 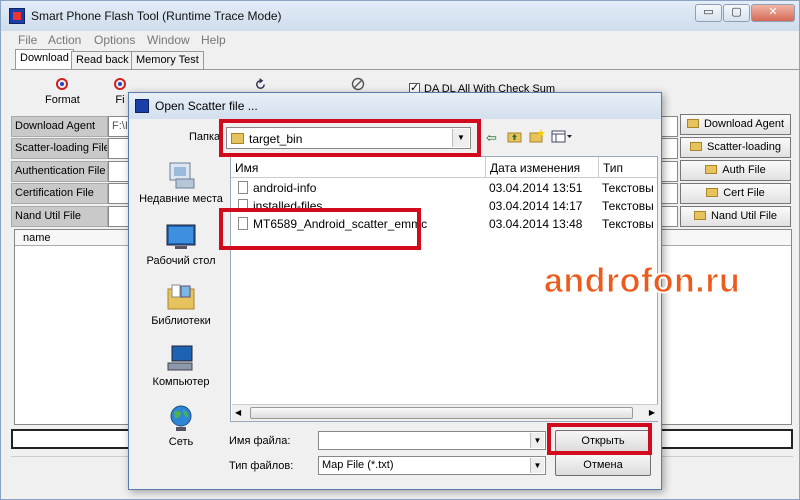 I want to click on cancel-button: Отмена, so click(x=603, y=465).